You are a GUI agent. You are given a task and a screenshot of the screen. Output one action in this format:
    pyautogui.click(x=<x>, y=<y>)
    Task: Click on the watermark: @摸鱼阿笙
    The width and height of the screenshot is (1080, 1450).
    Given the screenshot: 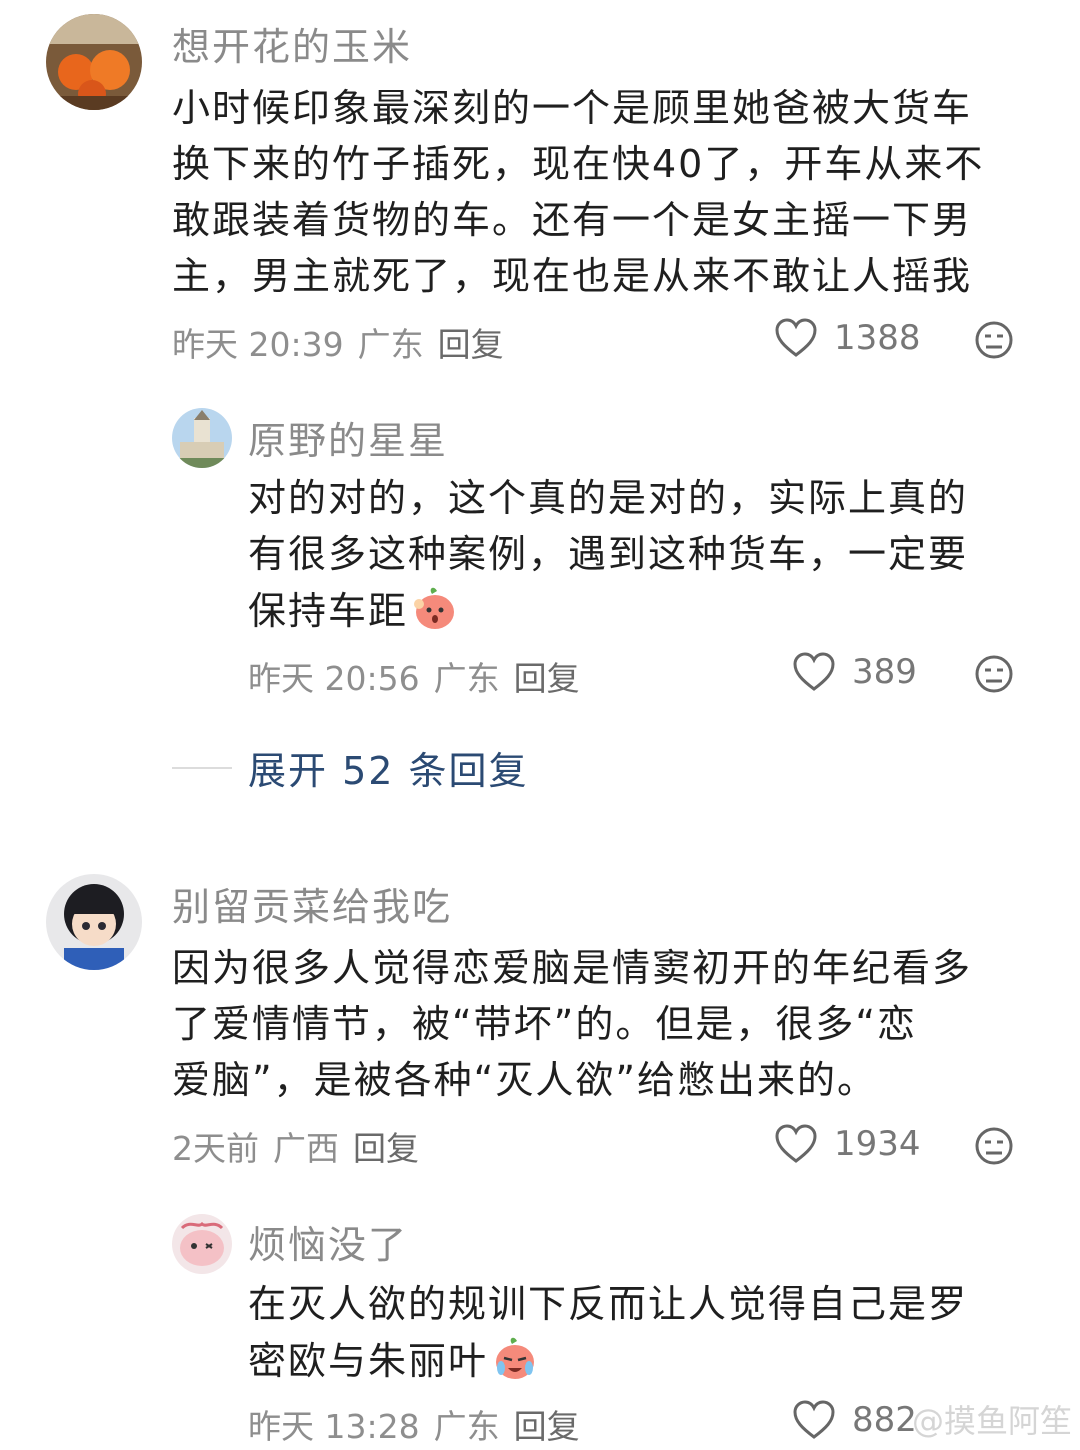 What is the action you would take?
    pyautogui.click(x=991, y=1421)
    